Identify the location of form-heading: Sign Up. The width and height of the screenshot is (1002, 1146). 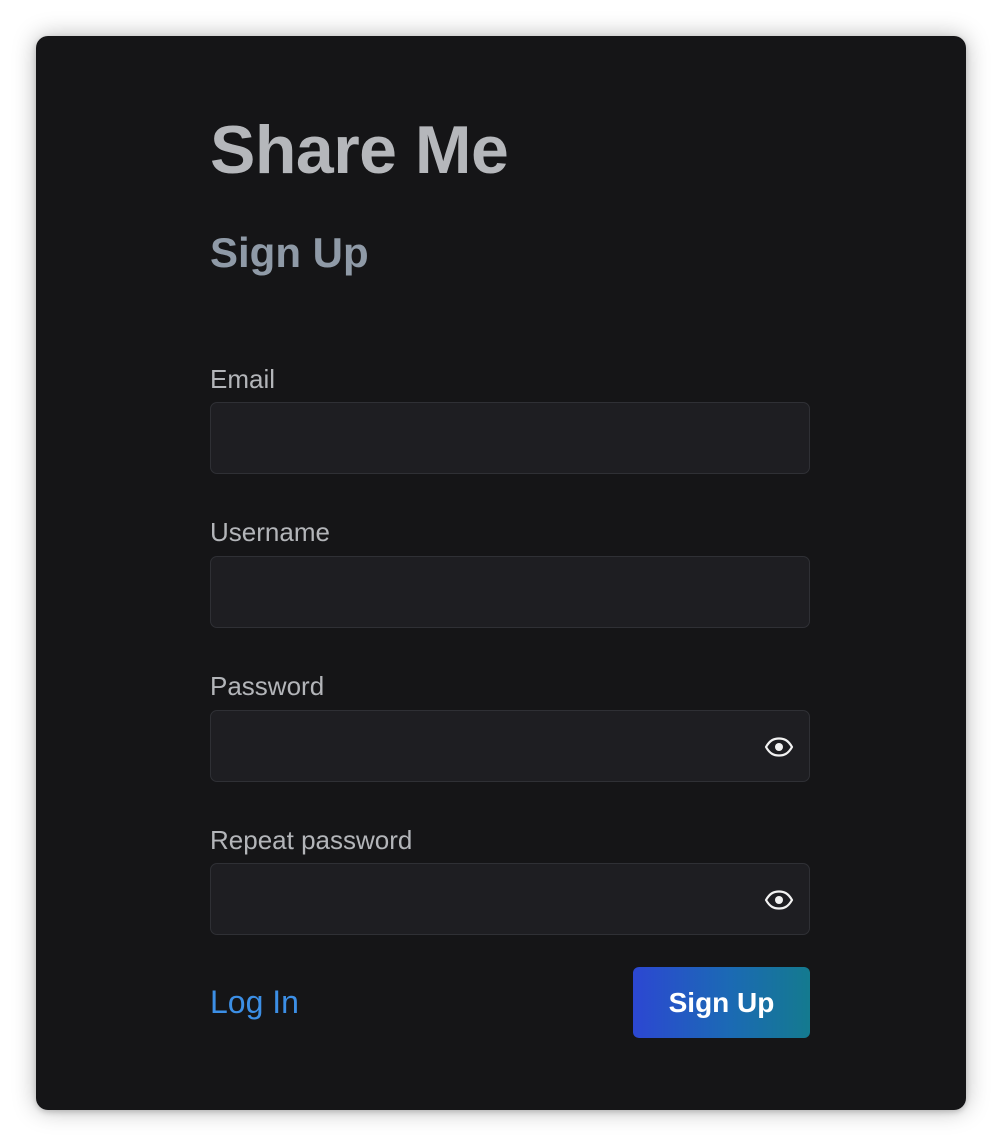
(289, 252).